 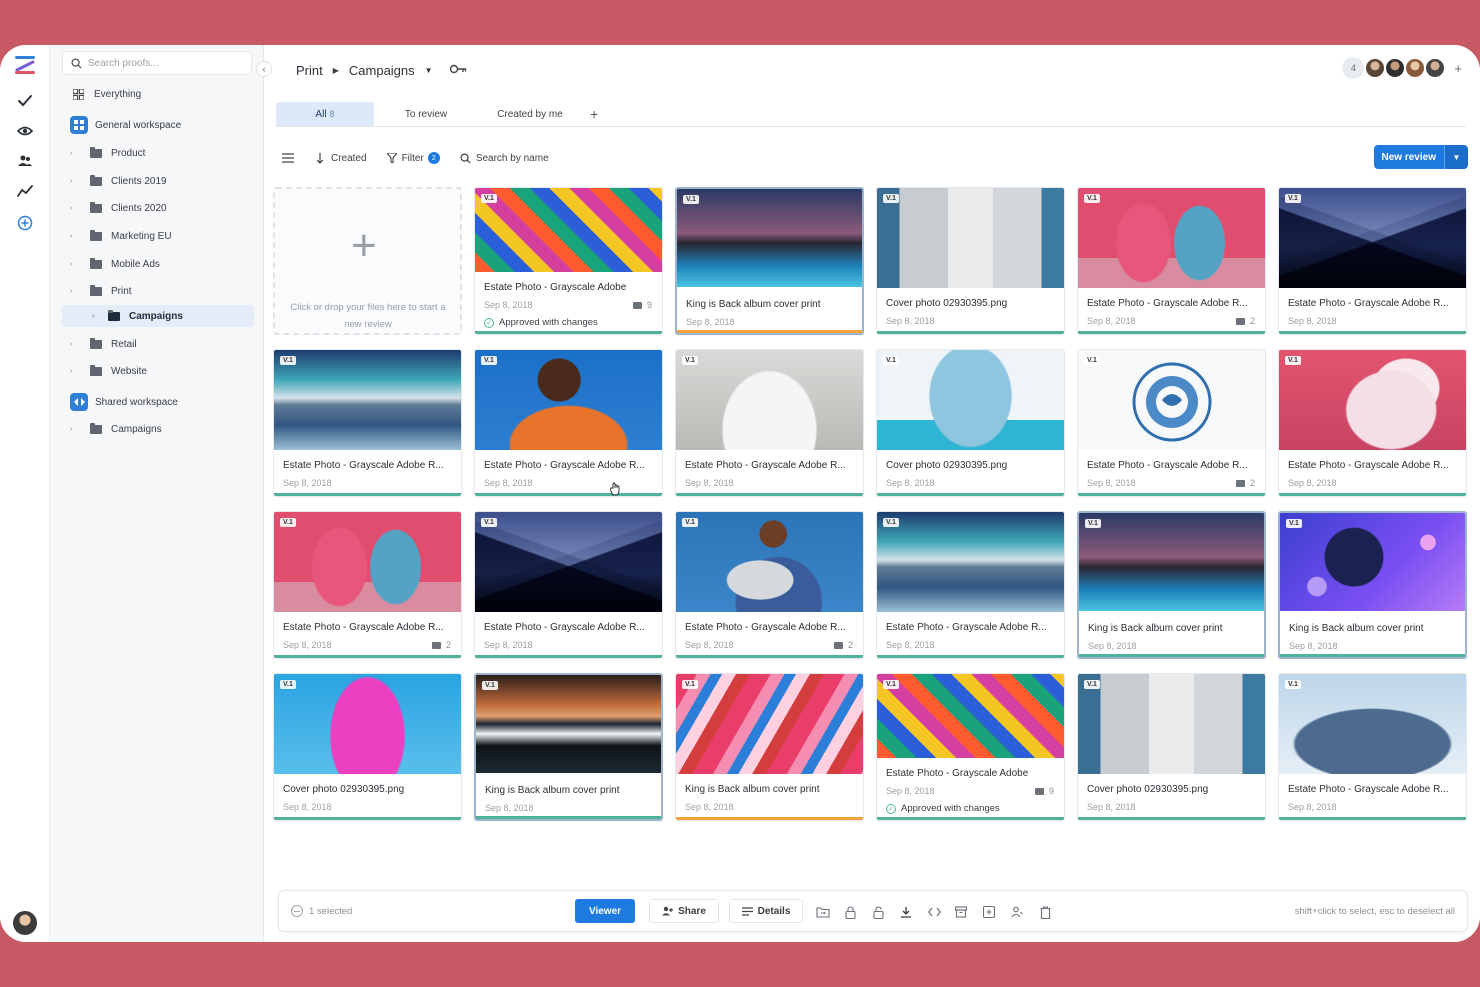 What do you see at coordinates (158, 236) in the screenshot?
I see `sidebar-item-marketing-eu: › Marketing EU` at bounding box center [158, 236].